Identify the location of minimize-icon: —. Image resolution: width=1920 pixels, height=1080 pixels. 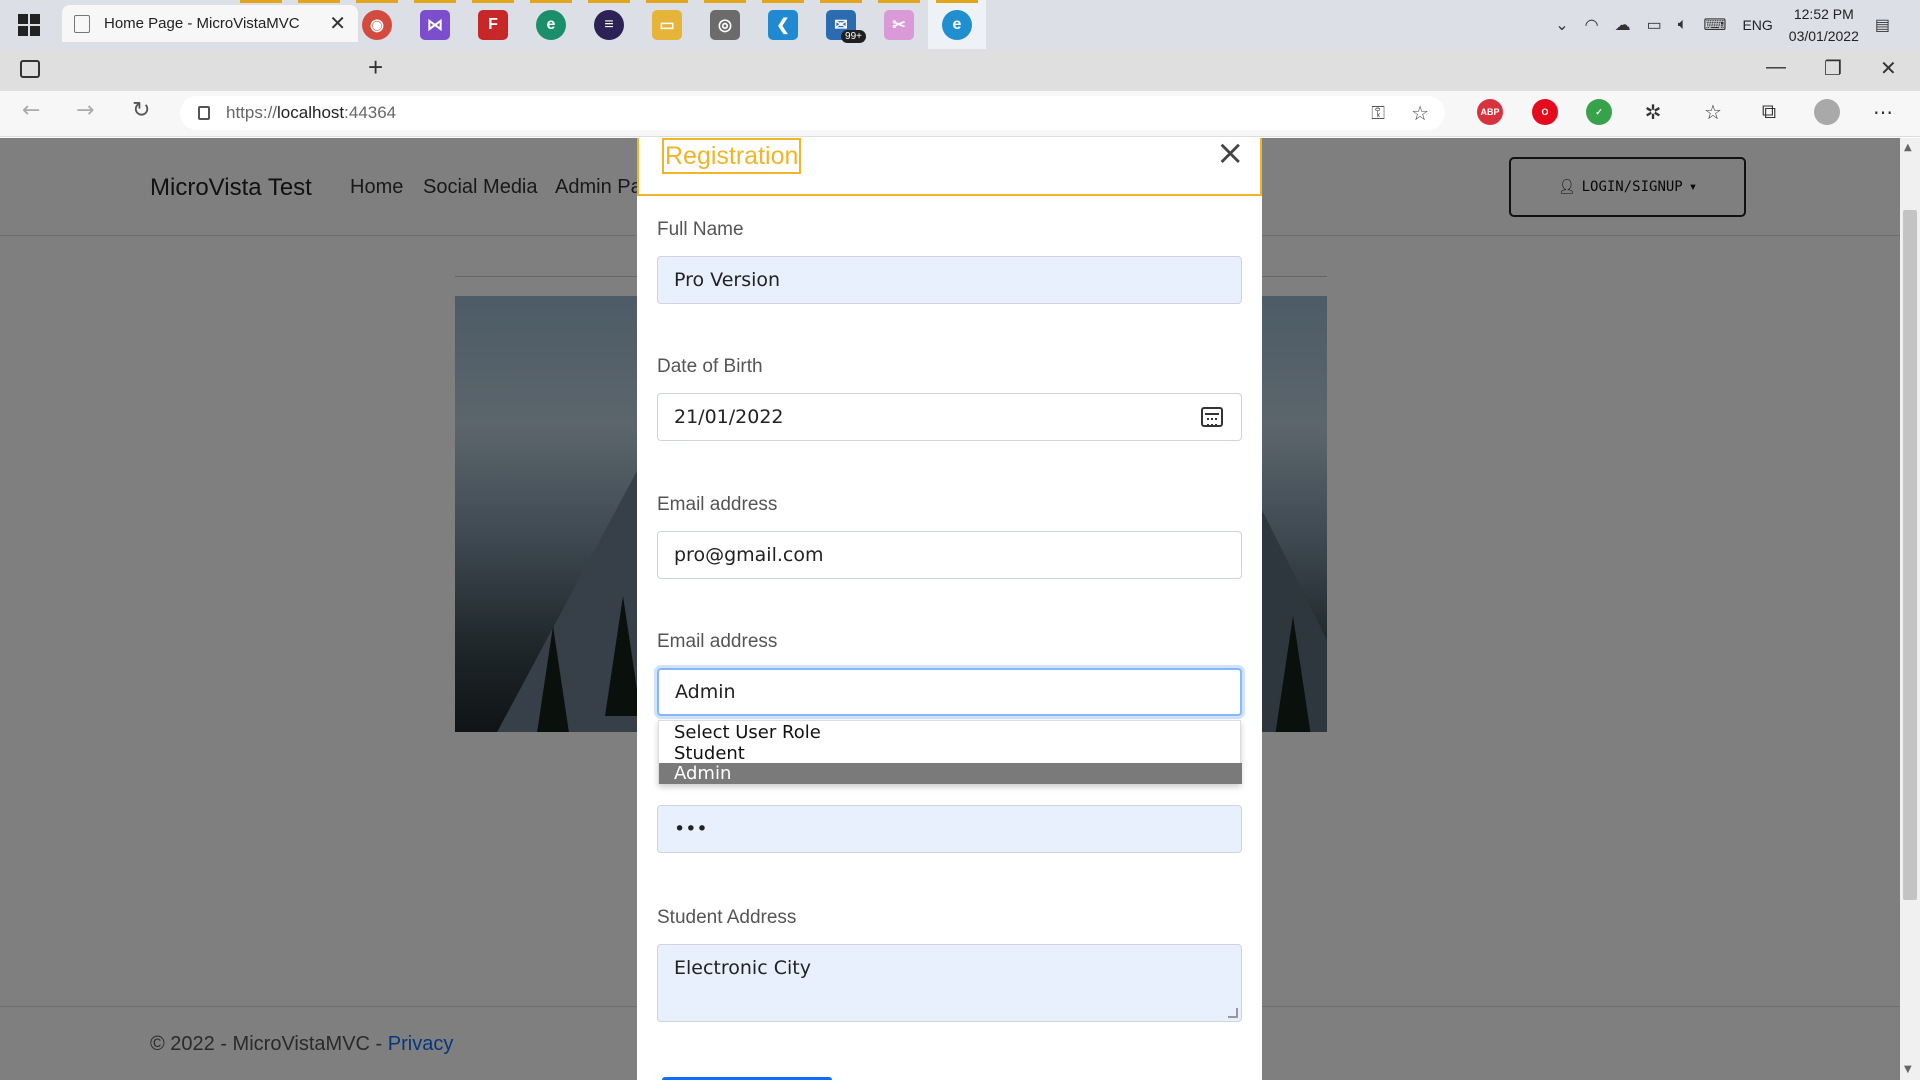
(1776, 67).